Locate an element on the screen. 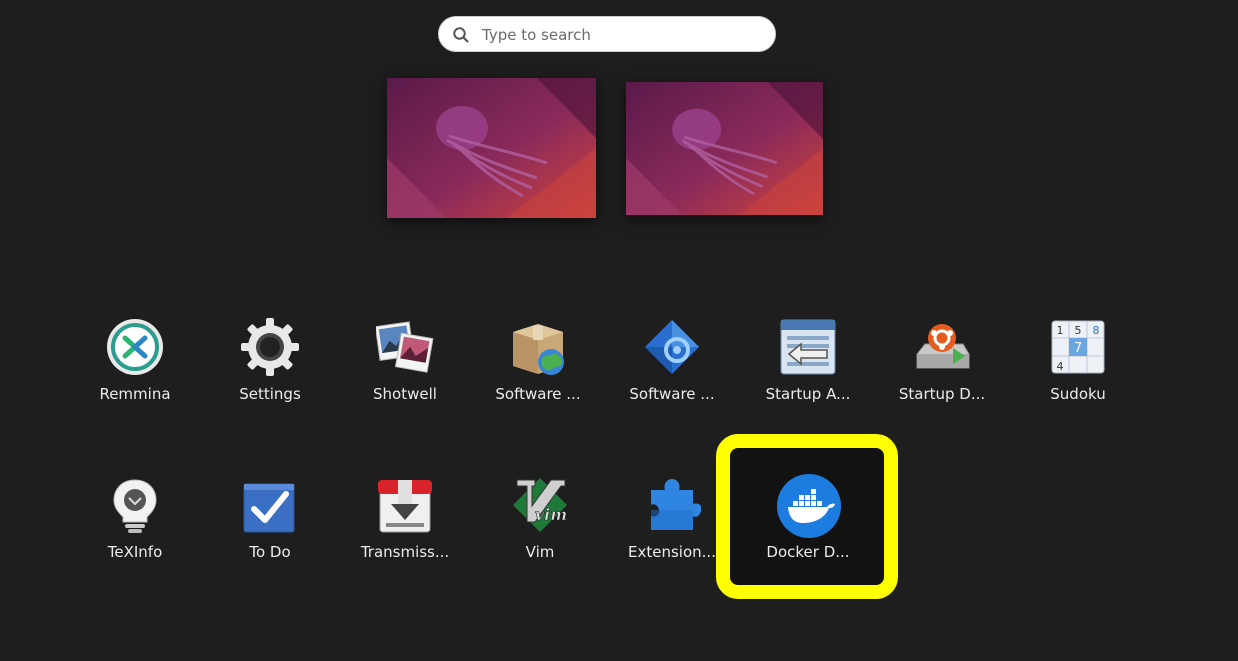 The width and height of the screenshot is (1238, 661). app-label: Sudoku is located at coordinates (1078, 394).